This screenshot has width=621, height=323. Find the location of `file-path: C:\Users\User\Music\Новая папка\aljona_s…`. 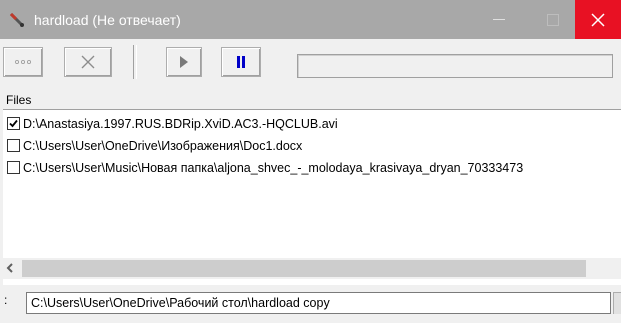

file-path: C:\Users\User\Music\Новая папка\aljona_s… is located at coordinates (273, 168).